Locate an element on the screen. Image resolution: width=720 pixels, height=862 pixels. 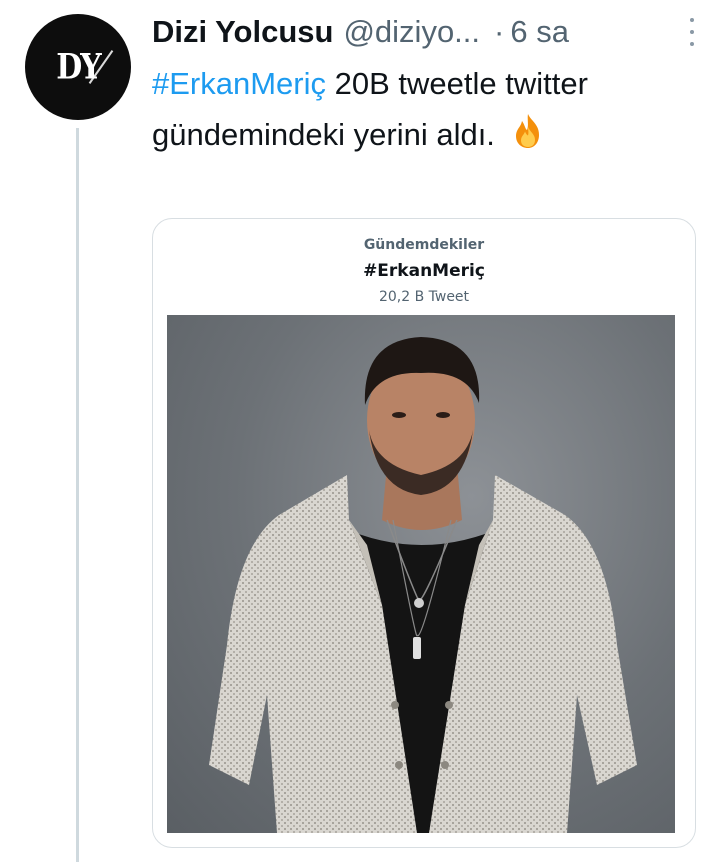
avatar: DY is located at coordinates (78, 67).